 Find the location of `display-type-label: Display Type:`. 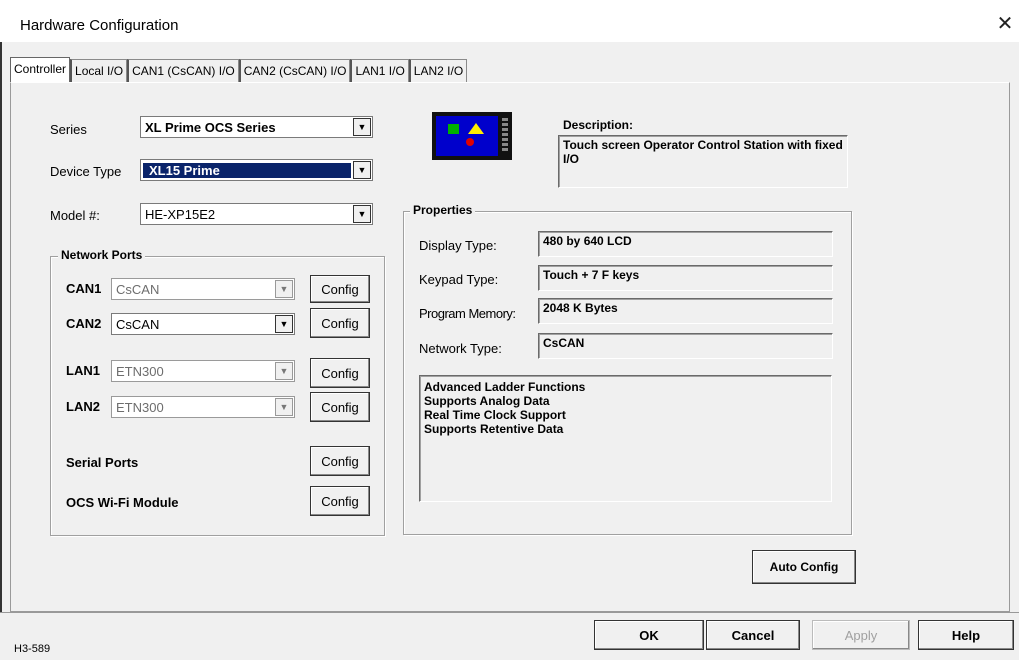

display-type-label: Display Type: is located at coordinates (458, 245).